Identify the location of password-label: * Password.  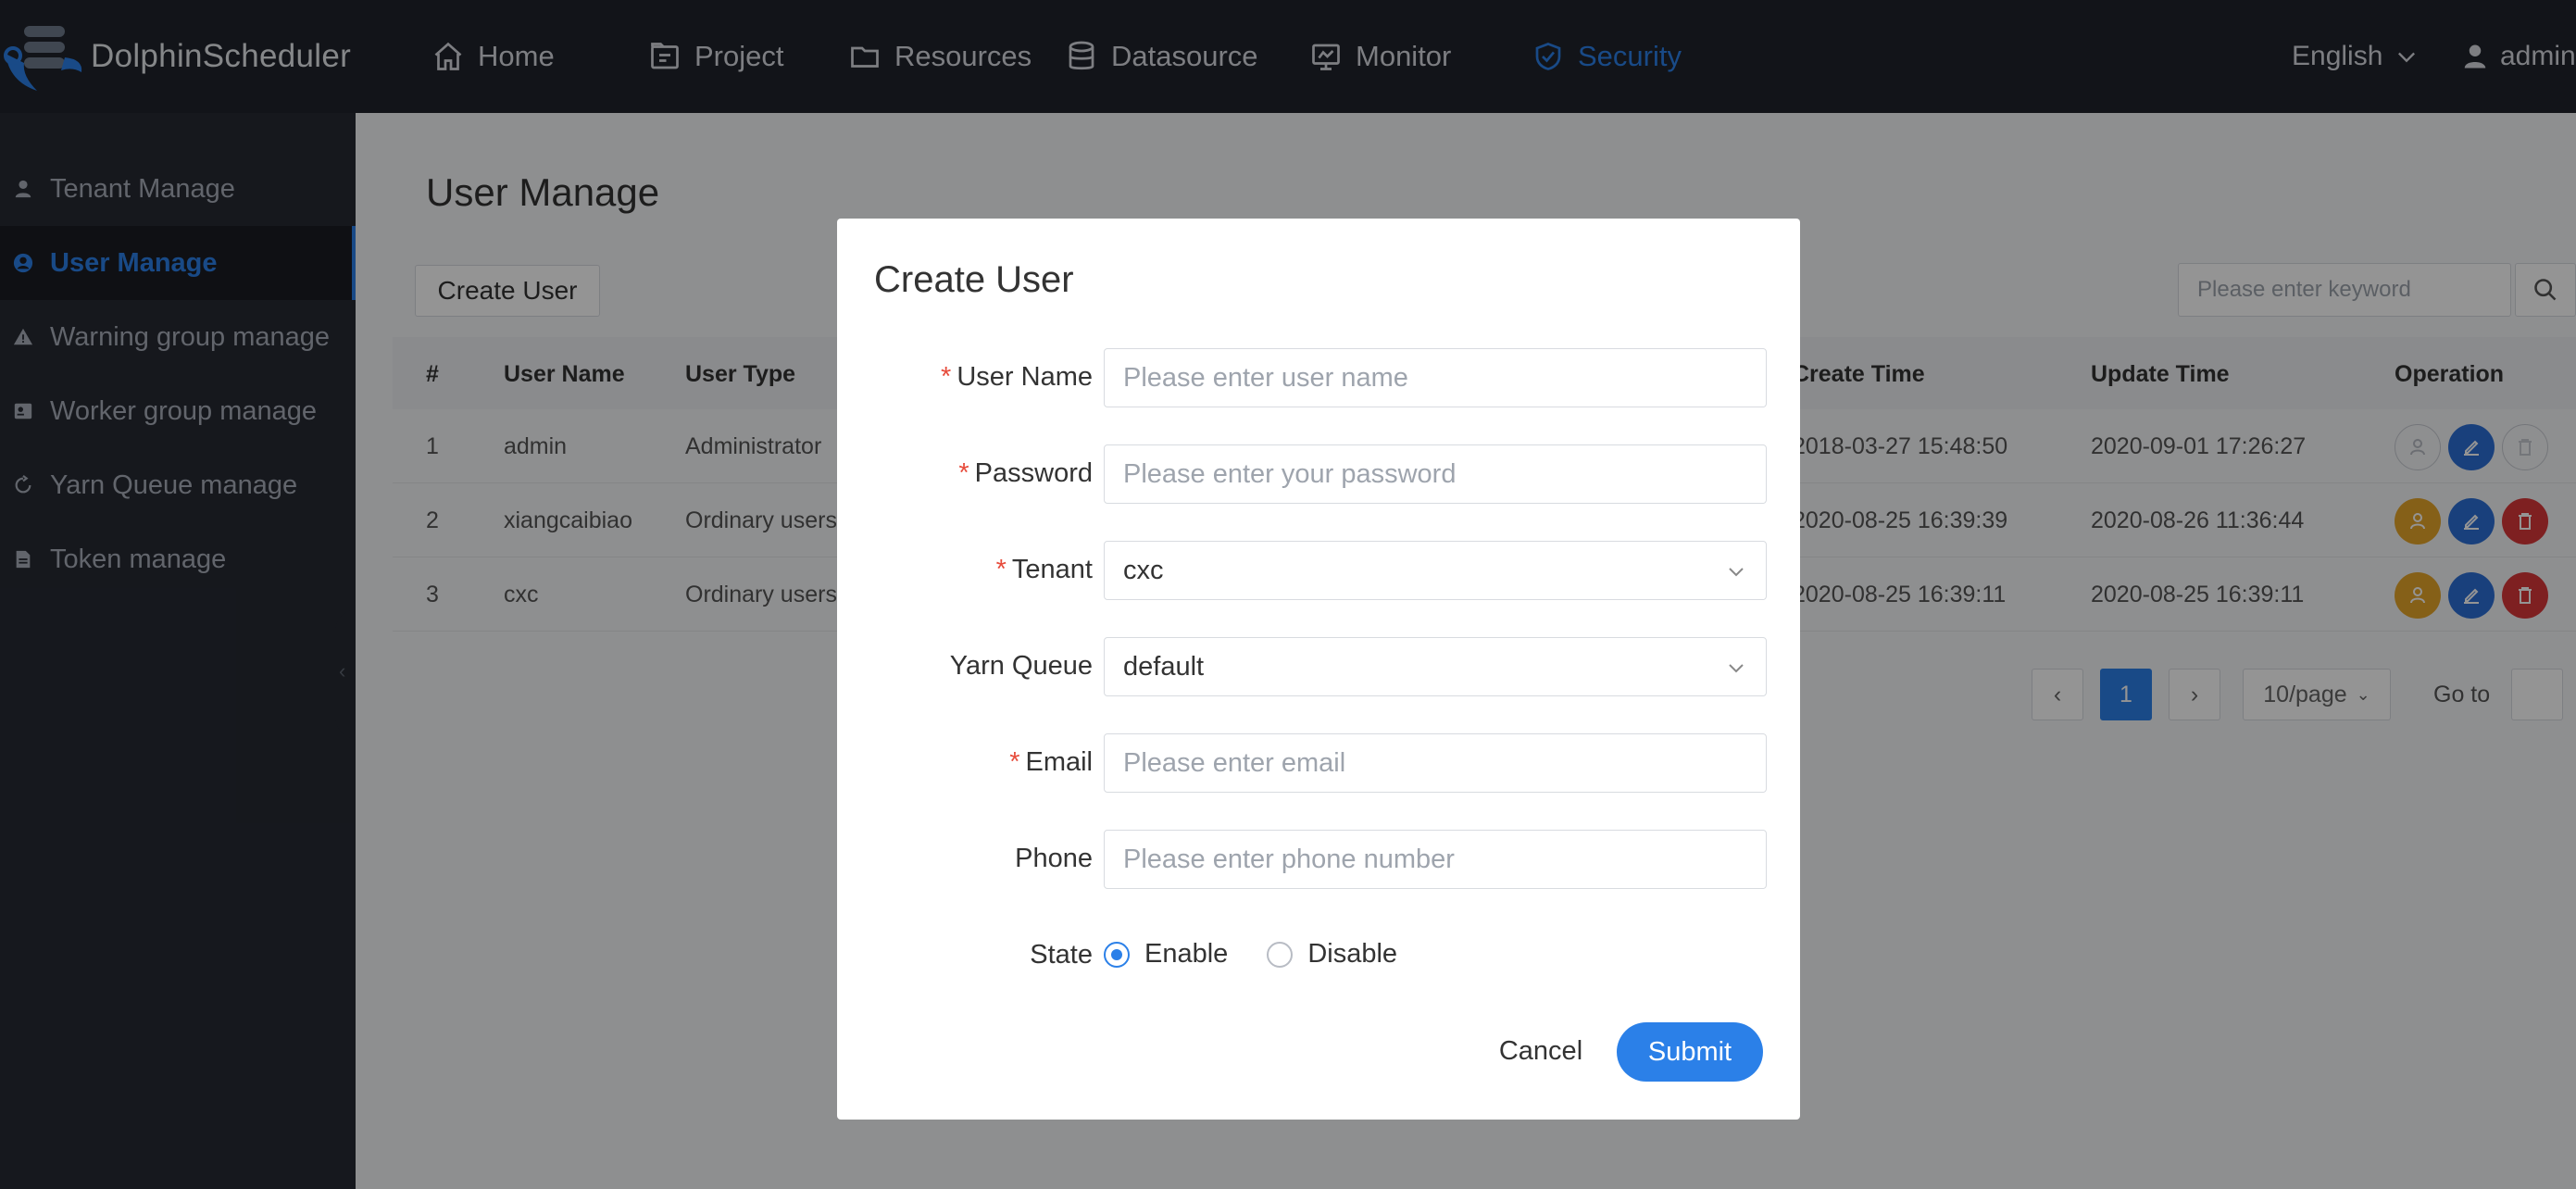
(1025, 473).